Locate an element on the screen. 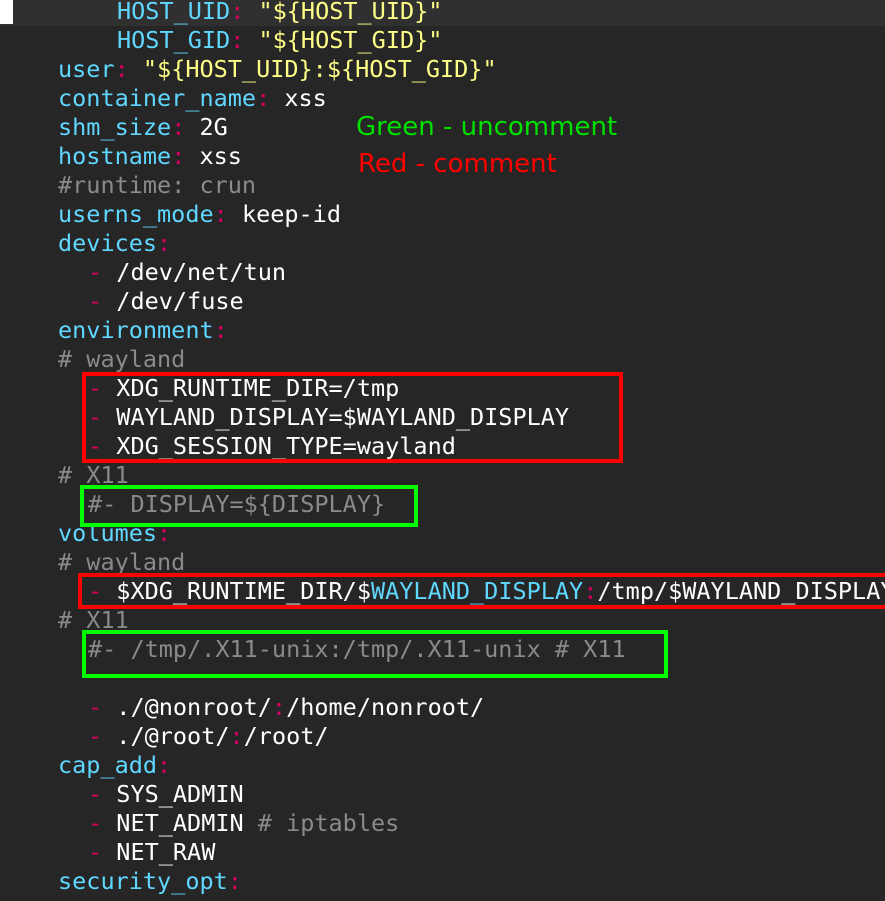  code-line: environment: is located at coordinates (114, 330).